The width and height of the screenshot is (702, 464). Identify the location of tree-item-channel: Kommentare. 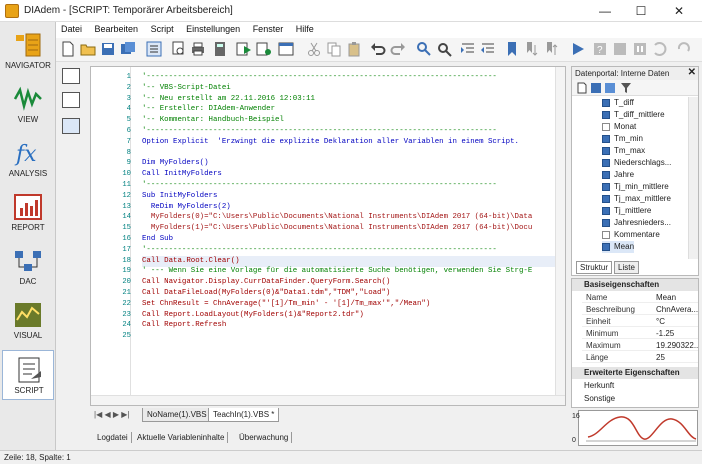
(631, 235).